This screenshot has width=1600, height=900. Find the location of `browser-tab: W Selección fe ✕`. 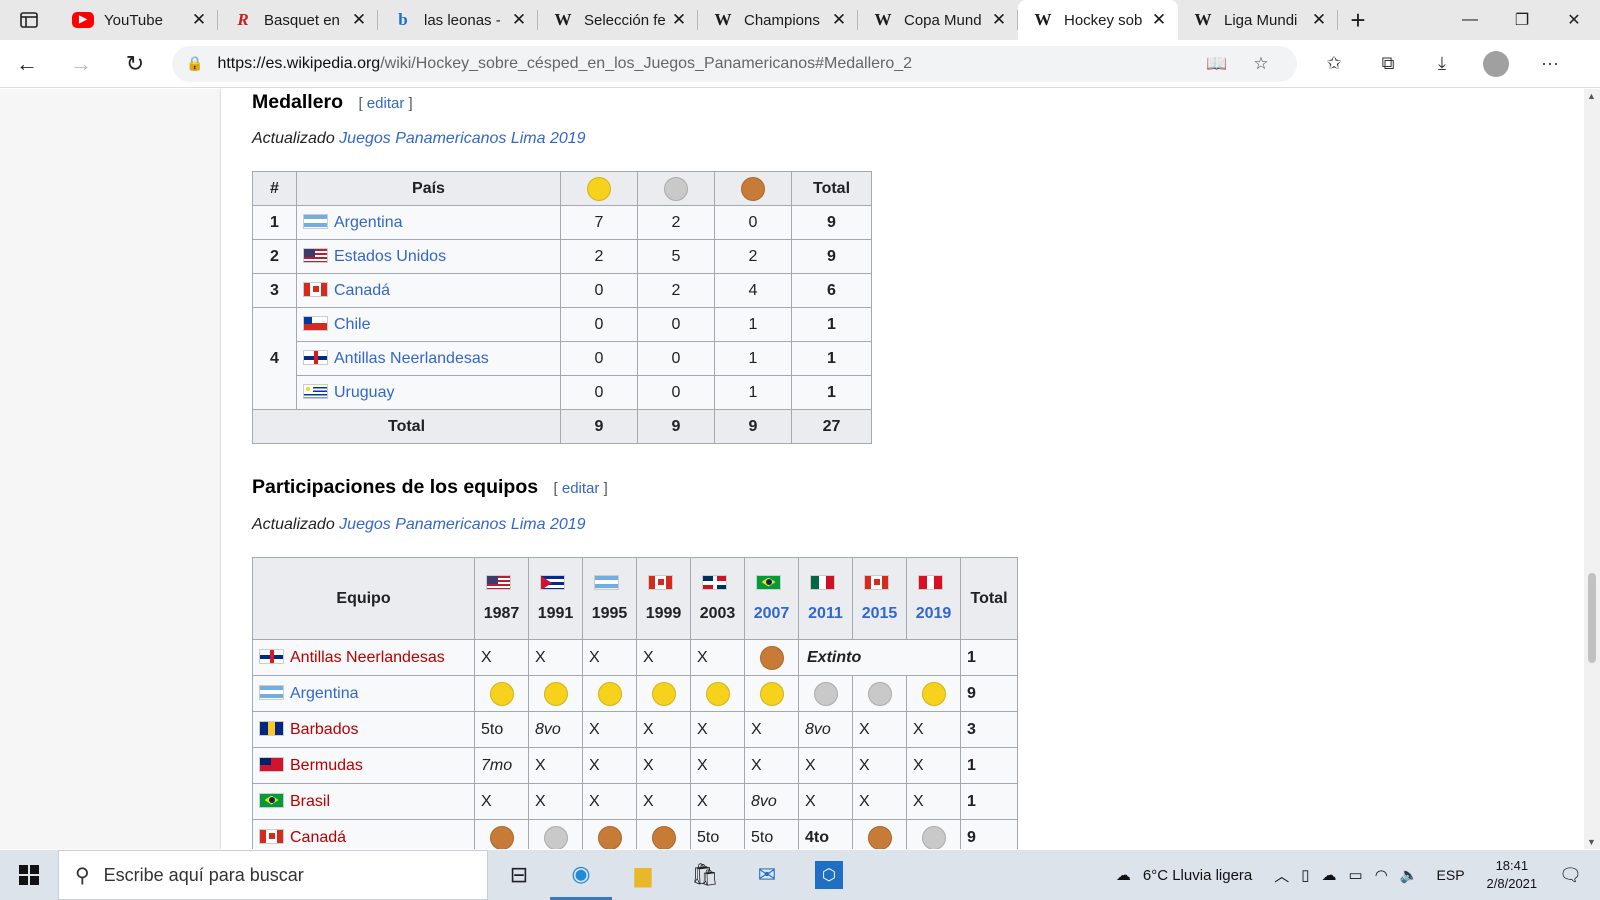

browser-tab: W Selección fe ✕ is located at coordinates (618, 20).